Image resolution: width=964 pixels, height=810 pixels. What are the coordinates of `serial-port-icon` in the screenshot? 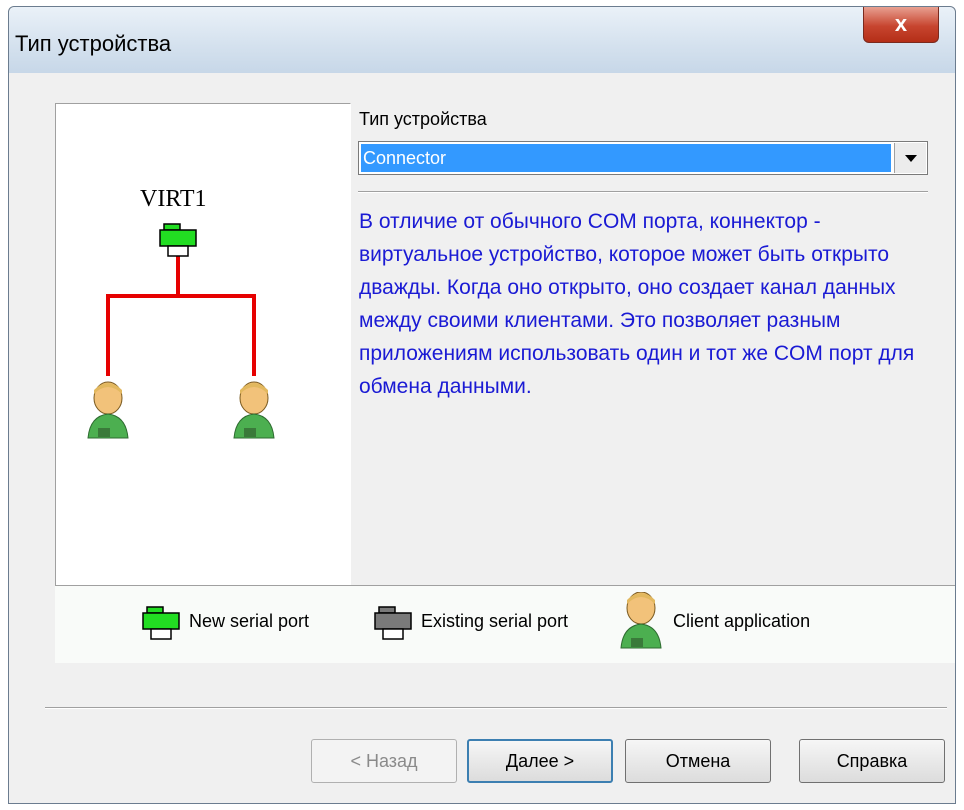 It's located at (178, 240).